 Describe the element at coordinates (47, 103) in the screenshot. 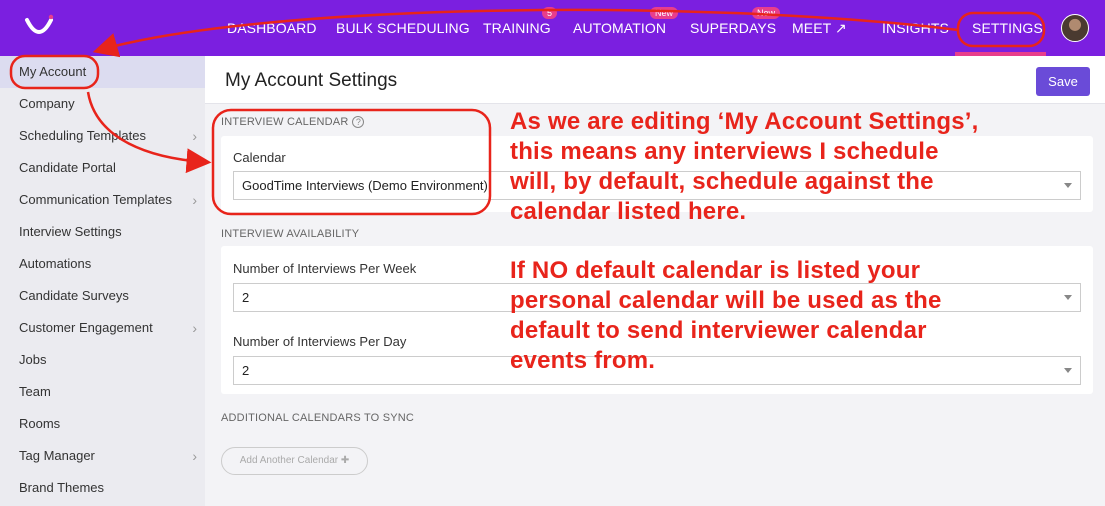

I see `sidebar-item-label: Company` at that location.